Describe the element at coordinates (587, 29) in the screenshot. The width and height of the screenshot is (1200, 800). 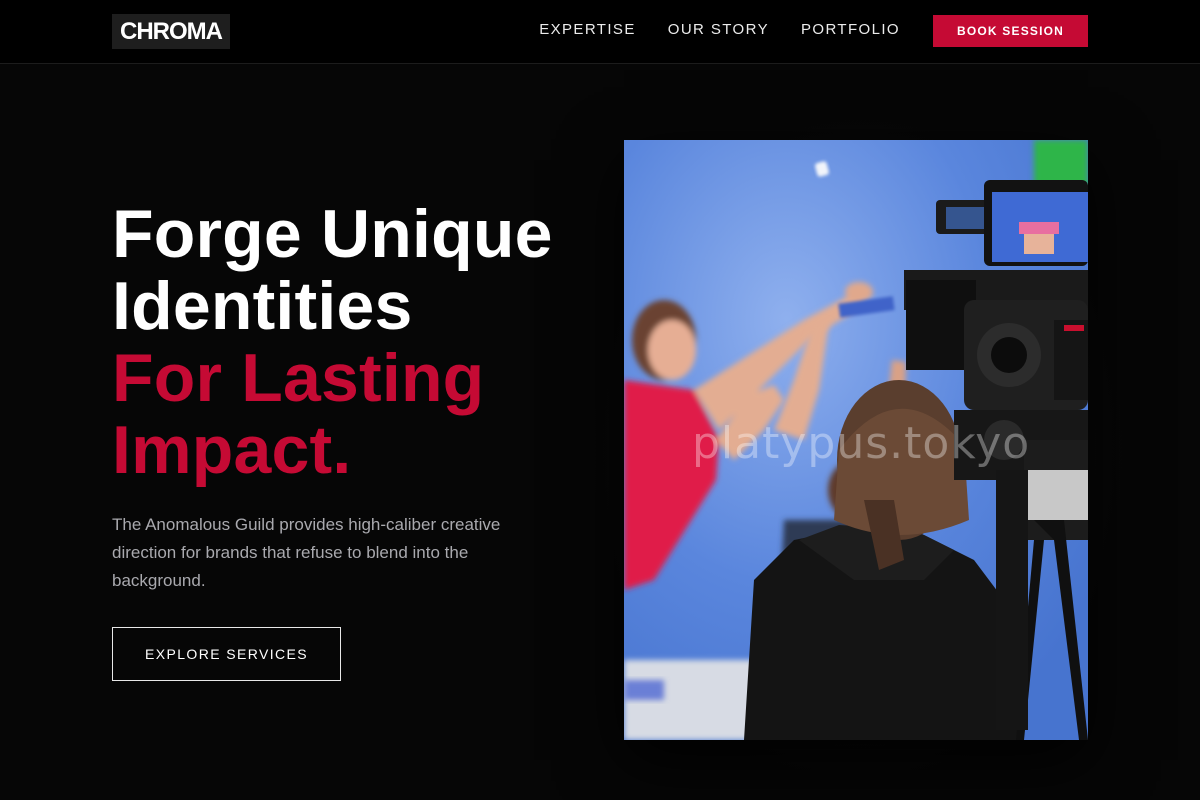
I see `nav-link-expertise: EXPERTISE` at that location.